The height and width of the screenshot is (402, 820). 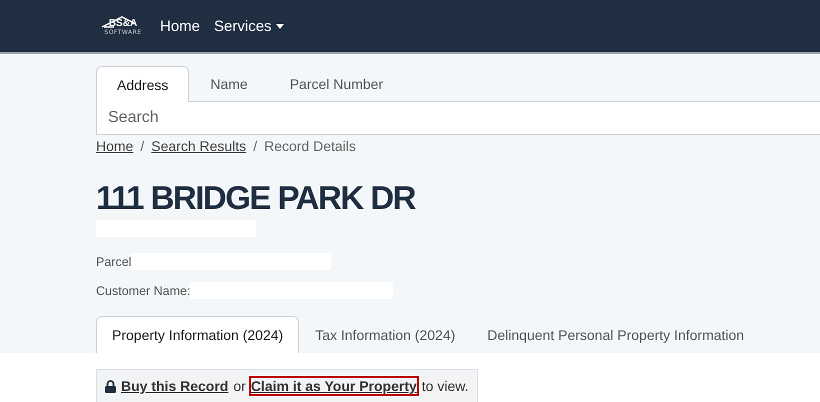 I want to click on lock-icon, so click(x=110, y=386).